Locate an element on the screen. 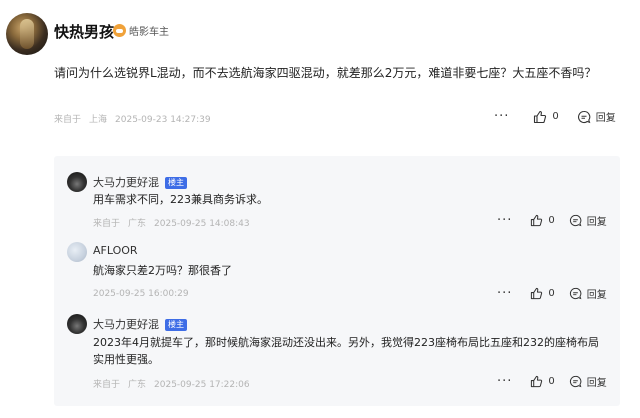  post-meta-location: 上海 is located at coordinates (98, 120).